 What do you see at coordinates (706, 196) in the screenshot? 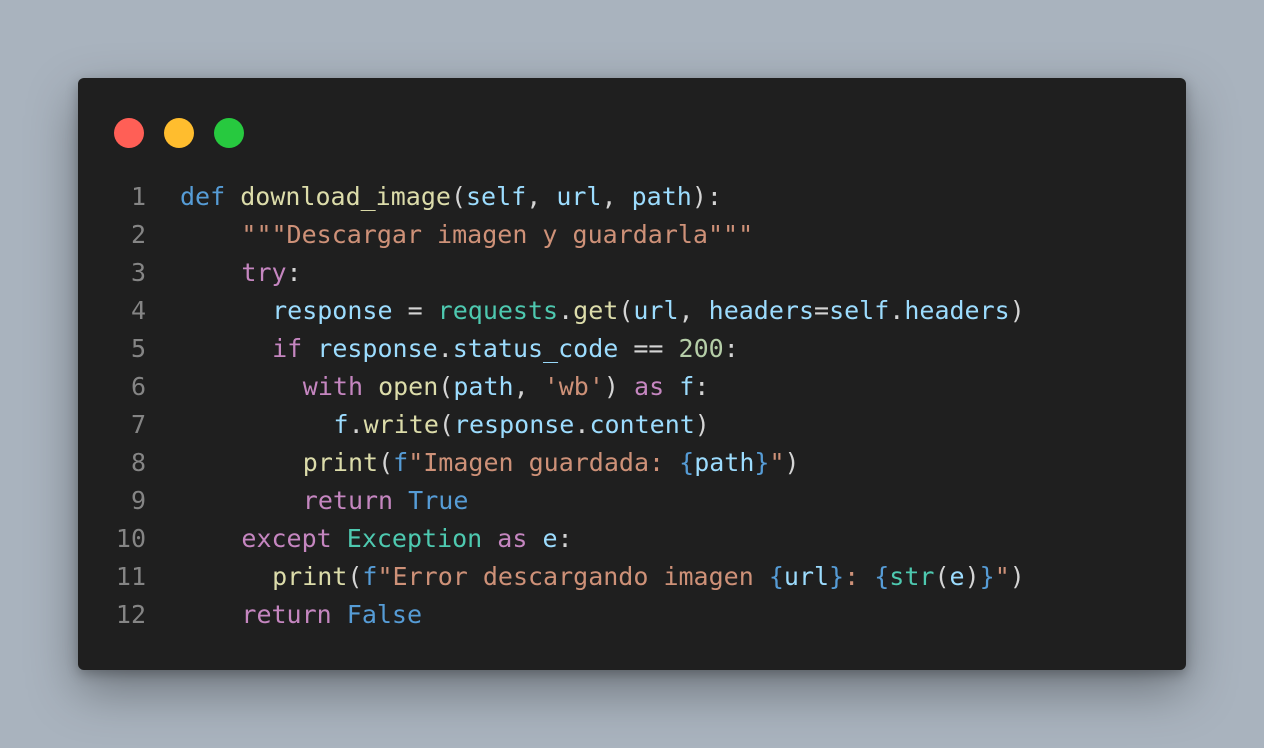
I see `code-token: ):` at bounding box center [706, 196].